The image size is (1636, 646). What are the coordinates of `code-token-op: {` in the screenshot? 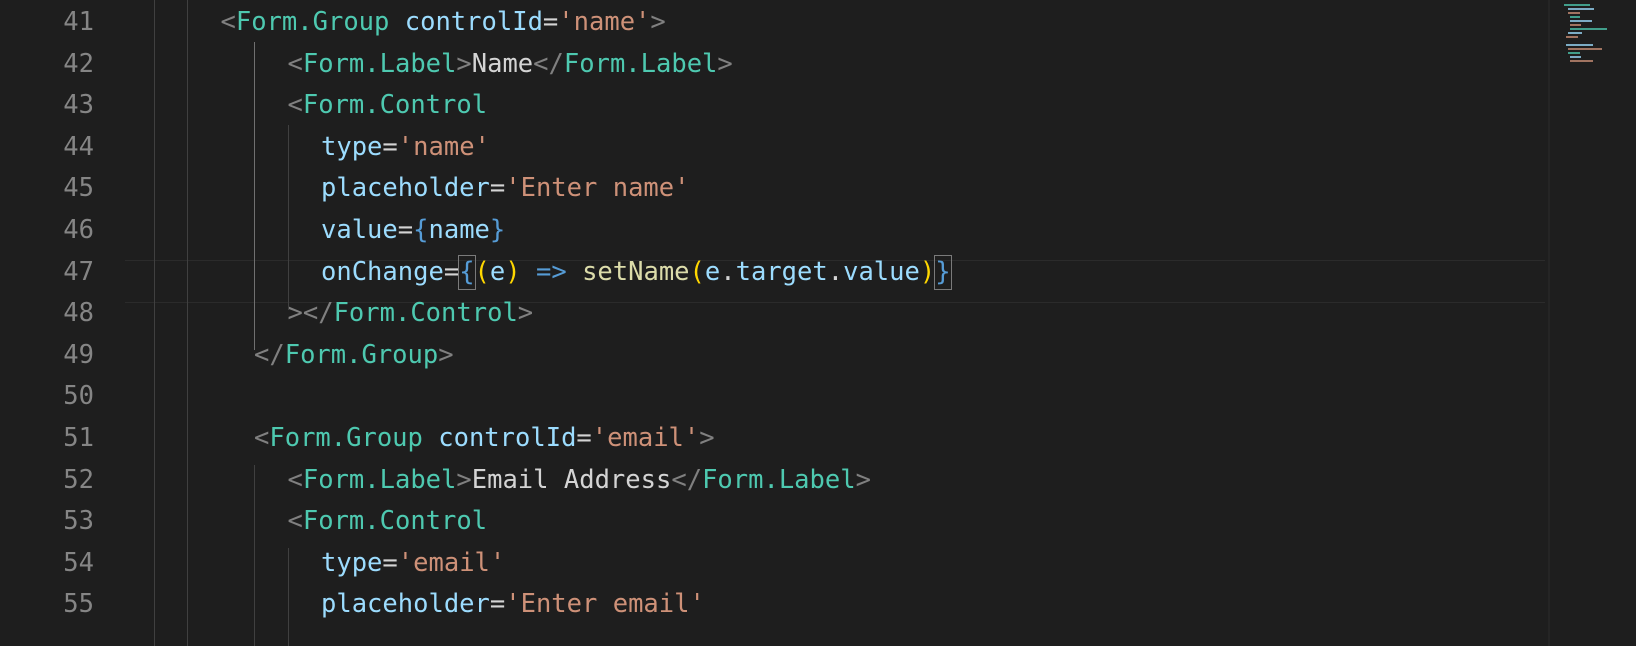 It's located at (421, 230).